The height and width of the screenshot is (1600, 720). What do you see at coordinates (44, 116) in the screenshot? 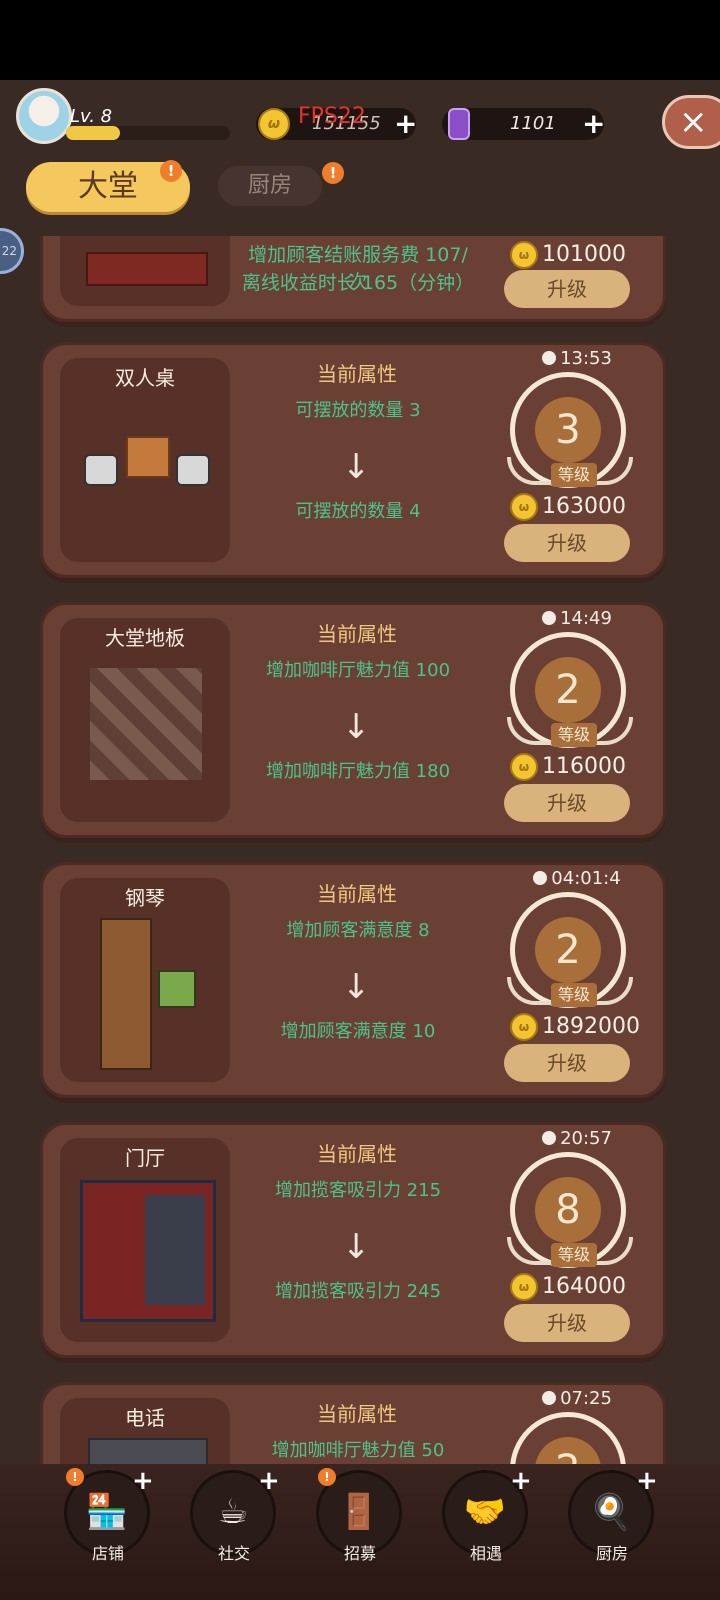
I see `player-avatar` at bounding box center [44, 116].